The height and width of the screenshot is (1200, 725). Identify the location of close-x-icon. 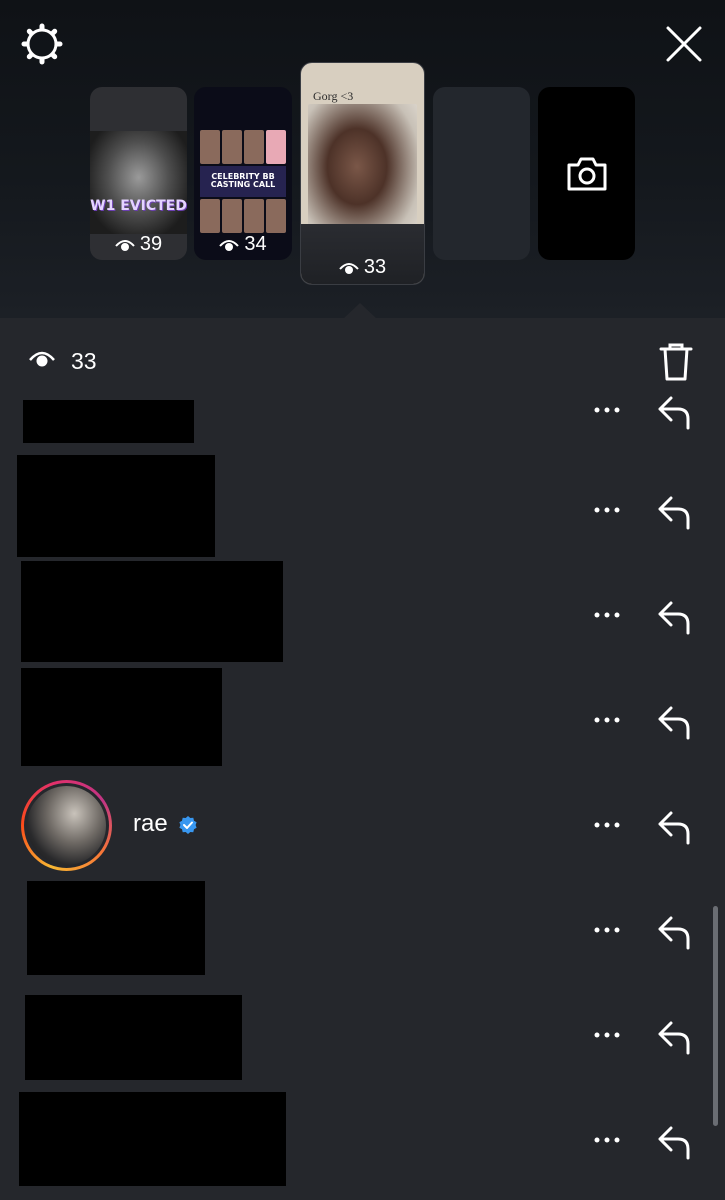
(684, 44).